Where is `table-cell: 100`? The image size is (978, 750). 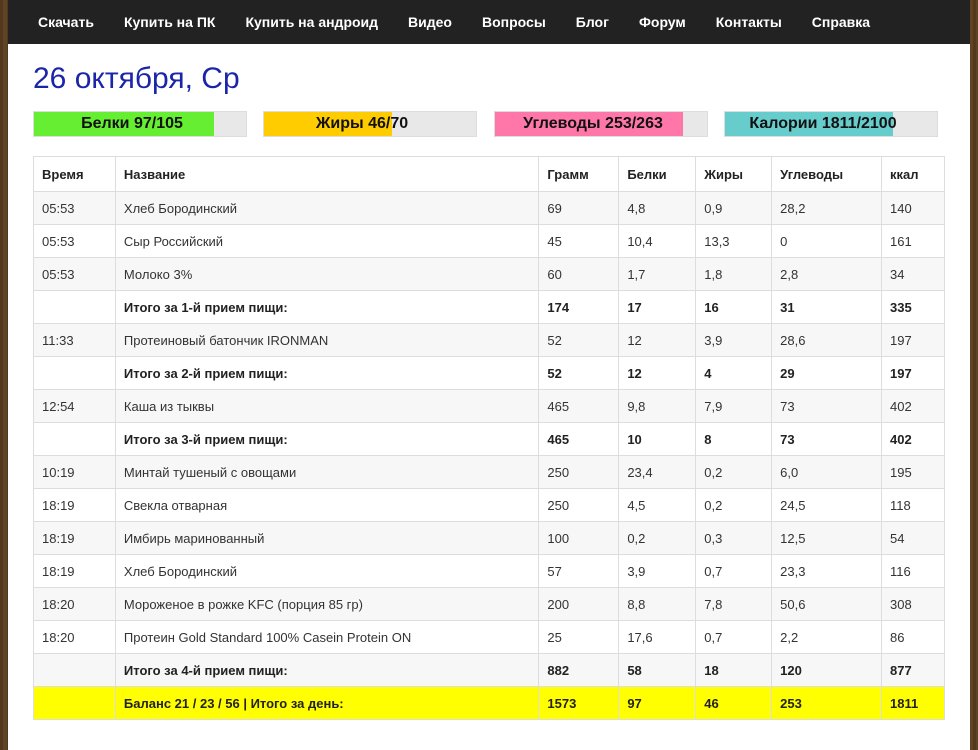
table-cell: 100 is located at coordinates (579, 538).